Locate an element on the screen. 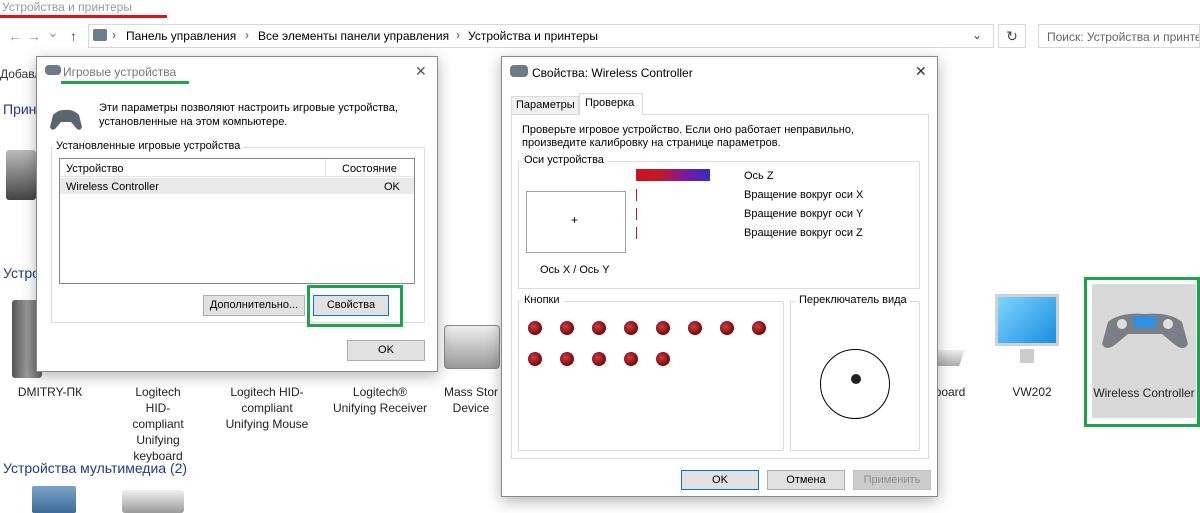 This screenshot has height=513, width=1200. device-label-mass-storage: Mass Stor Device is located at coordinates (471, 400).